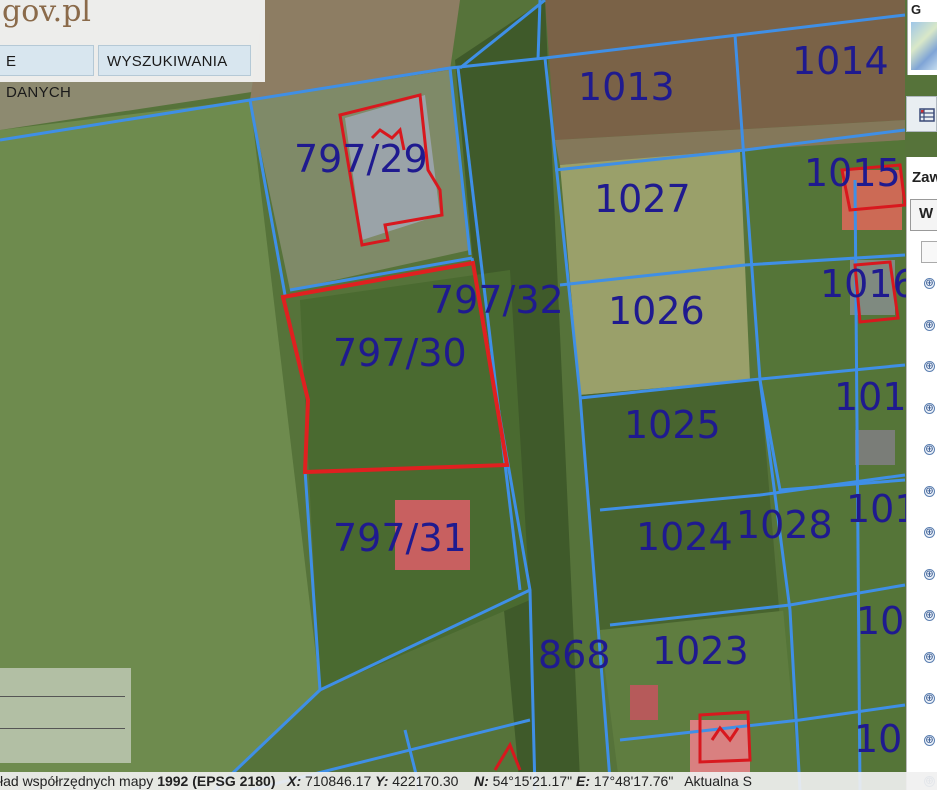 The width and height of the screenshot is (937, 790). Describe the element at coordinates (870, 397) in the screenshot. I see `parcel-label-101-a: 101` at that location.